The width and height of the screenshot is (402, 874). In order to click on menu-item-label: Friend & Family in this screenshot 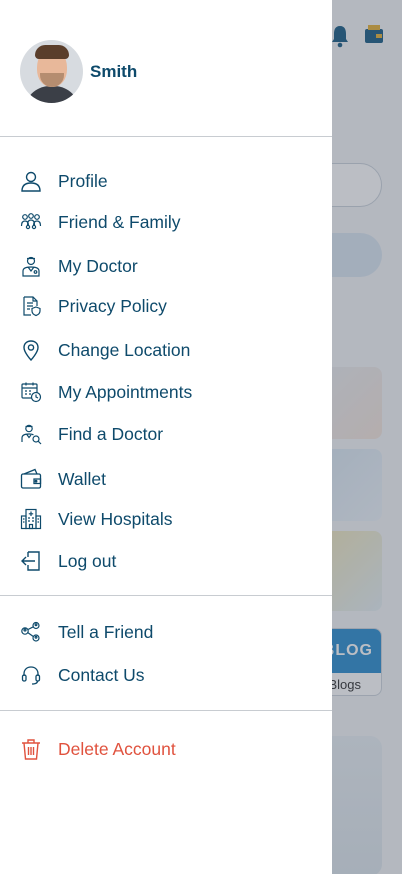, I will do `click(119, 221)`.